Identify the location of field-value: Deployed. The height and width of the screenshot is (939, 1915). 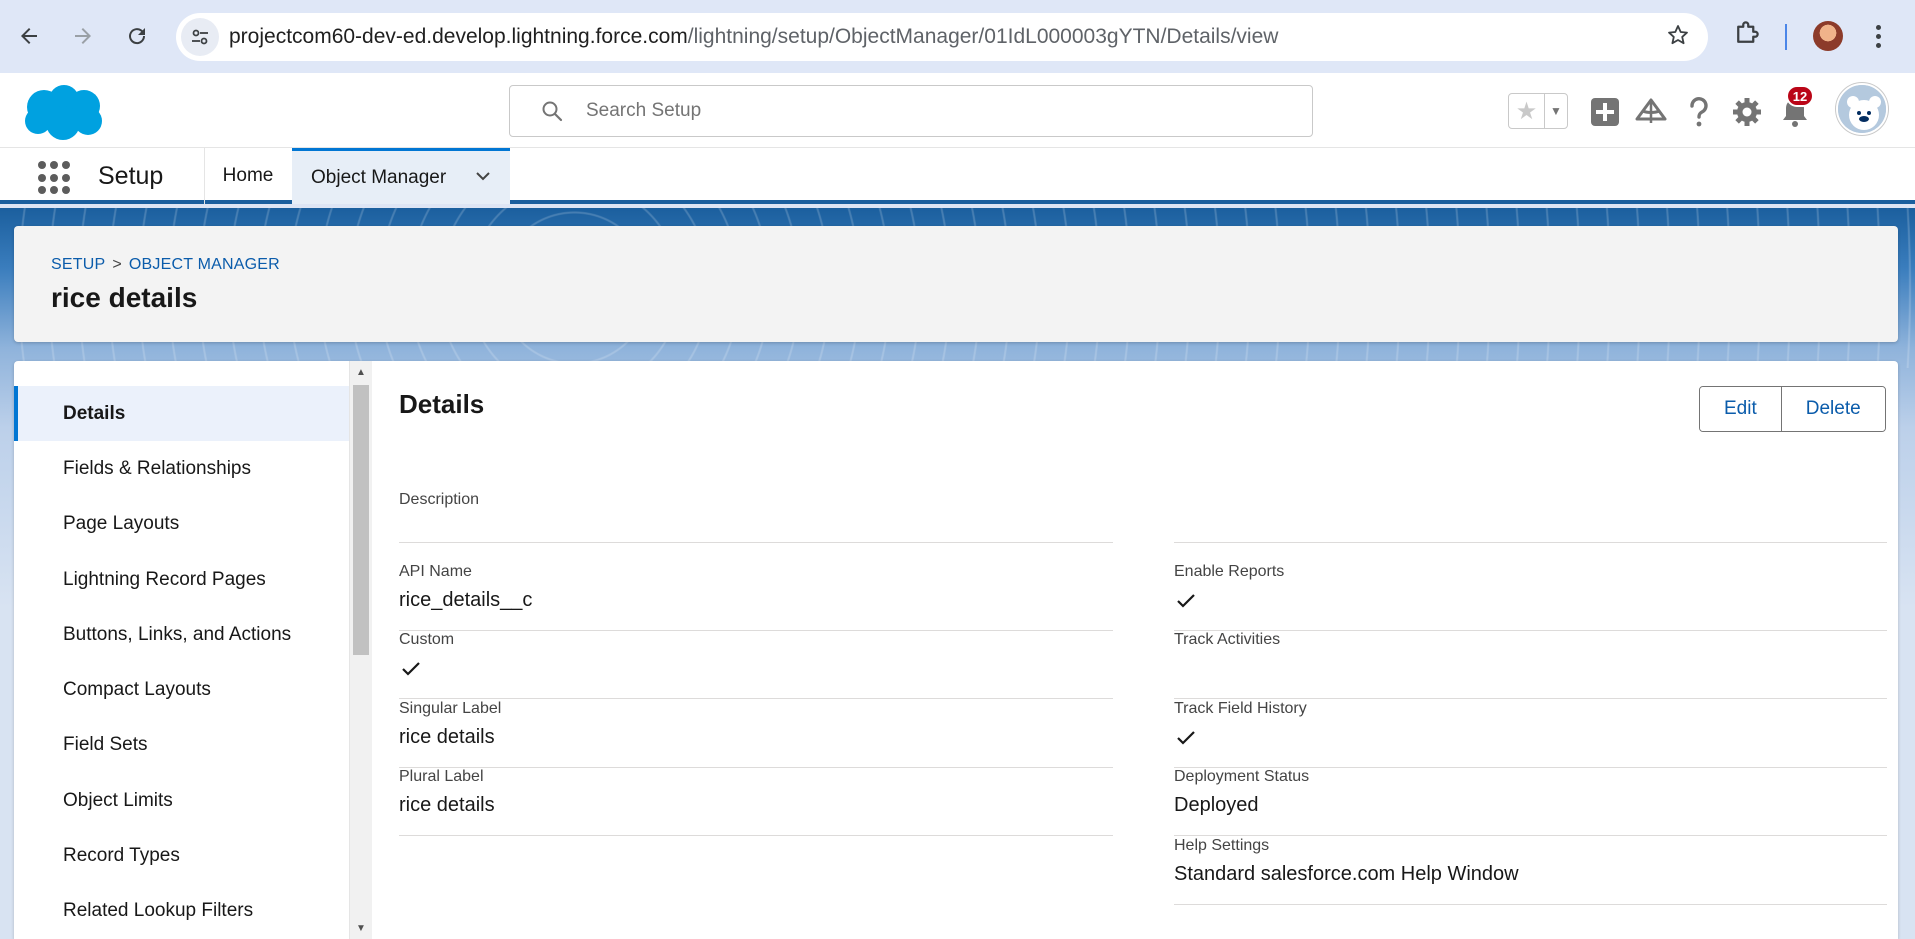
(1216, 805).